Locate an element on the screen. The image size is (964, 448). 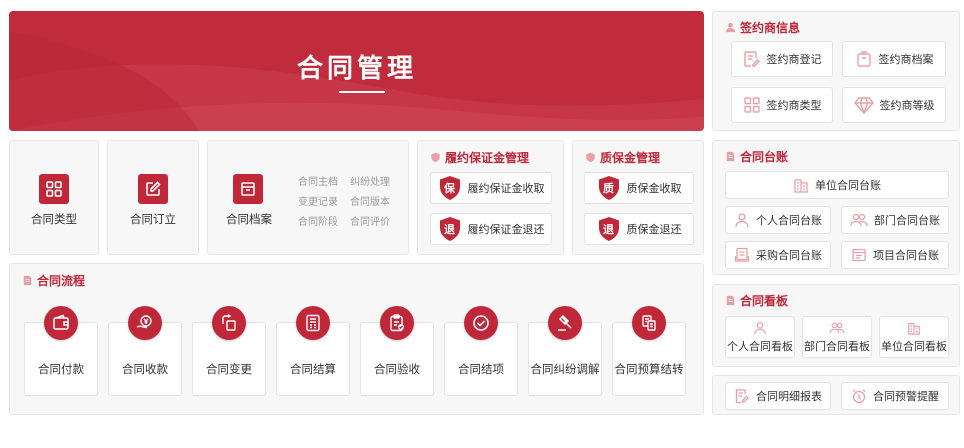
banner-title: 合同管理 is located at coordinates (357, 68).